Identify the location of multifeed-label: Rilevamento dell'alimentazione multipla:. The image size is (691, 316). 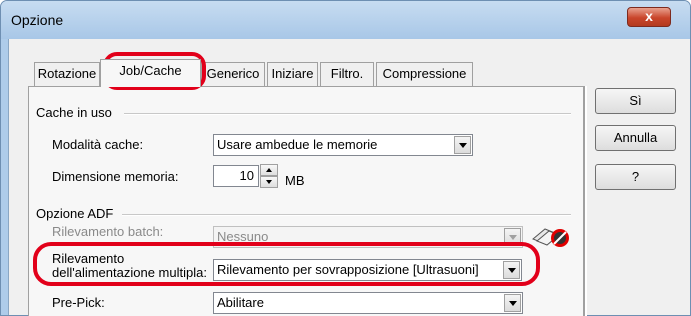
(129, 266).